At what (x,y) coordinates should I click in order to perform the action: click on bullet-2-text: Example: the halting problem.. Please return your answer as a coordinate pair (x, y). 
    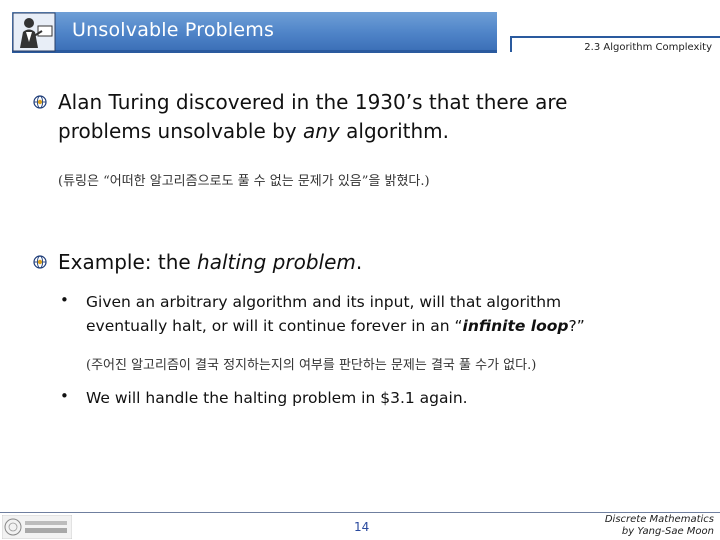
    Looking at the image, I should click on (383, 262).